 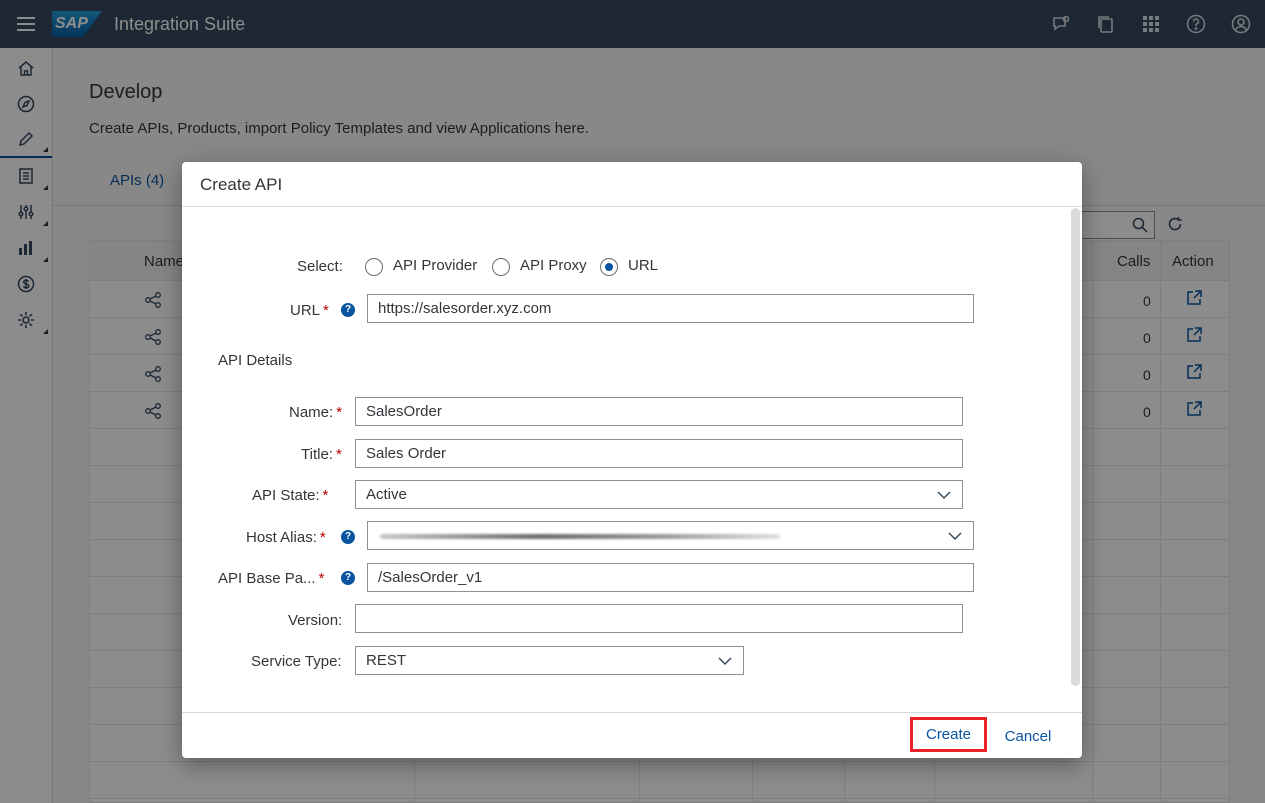 What do you see at coordinates (374, 267) in the screenshot?
I see `radio-api-provider` at bounding box center [374, 267].